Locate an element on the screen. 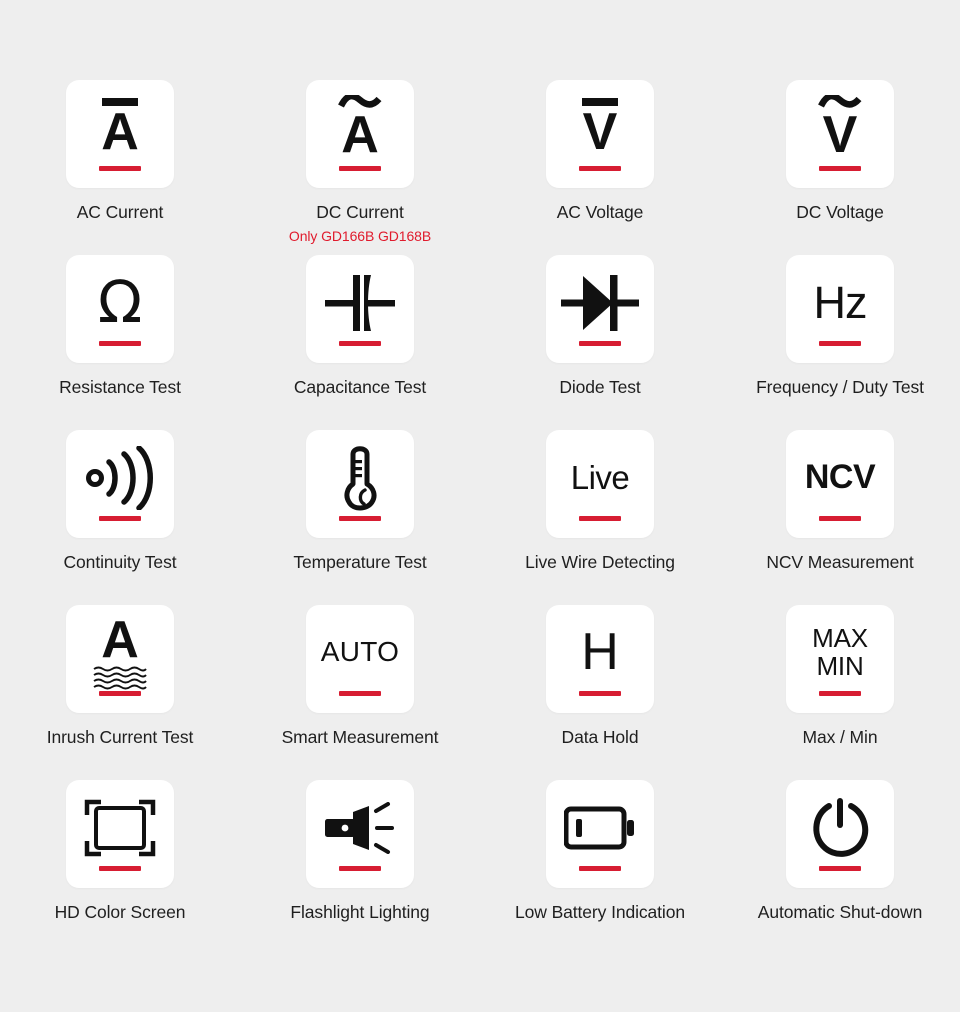  icon-card: Live is located at coordinates (600, 484).